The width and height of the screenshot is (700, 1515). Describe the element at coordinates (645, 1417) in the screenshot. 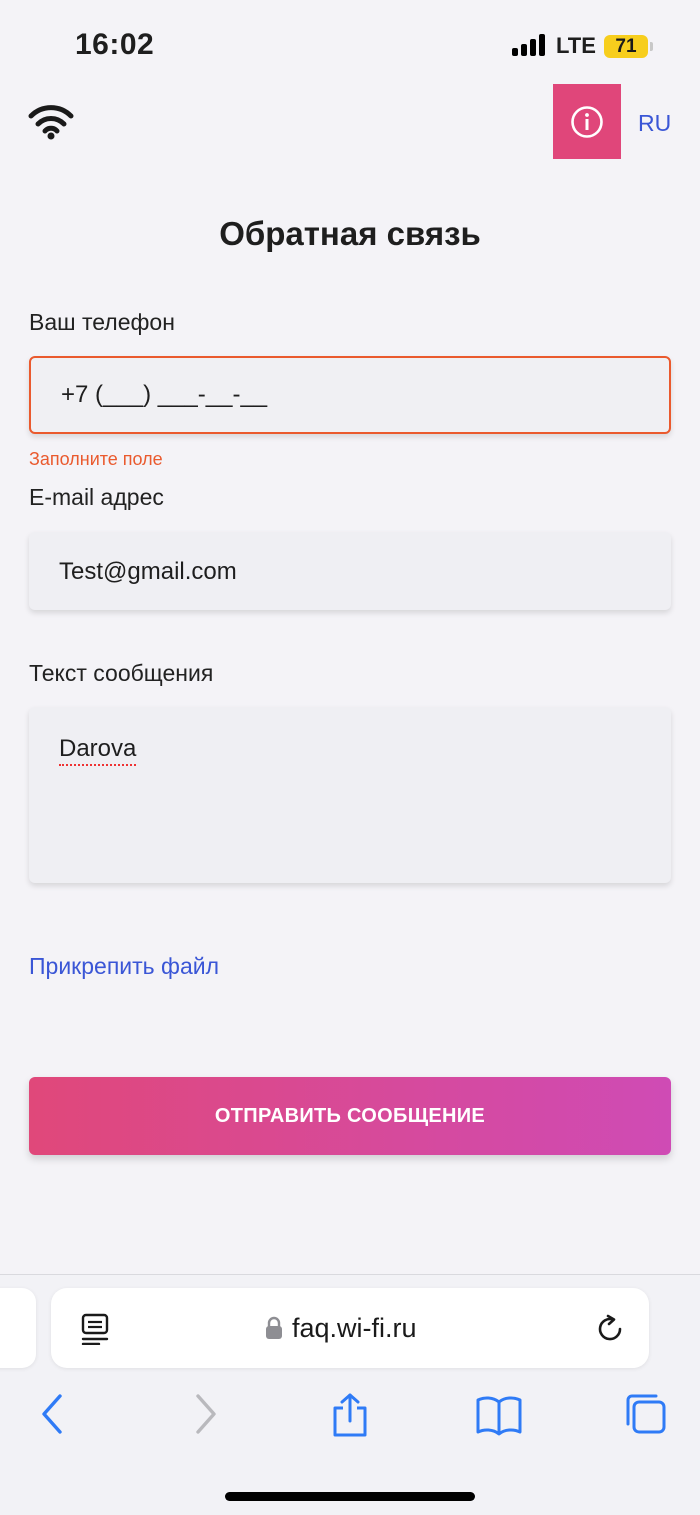

I see `tabs-icon` at that location.